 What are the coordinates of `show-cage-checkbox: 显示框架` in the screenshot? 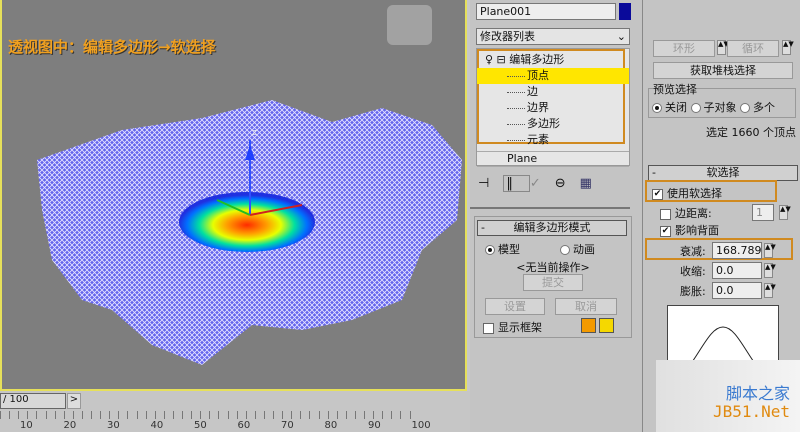 It's located at (512, 327).